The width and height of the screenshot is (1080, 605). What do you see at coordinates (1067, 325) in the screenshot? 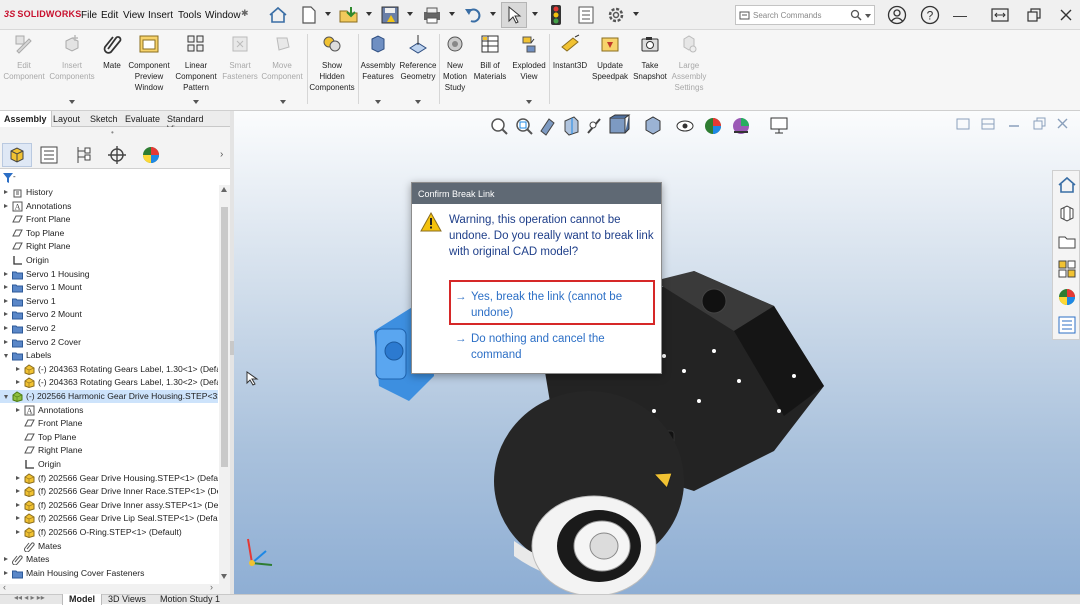
I see `custom-properties-icon` at bounding box center [1067, 325].